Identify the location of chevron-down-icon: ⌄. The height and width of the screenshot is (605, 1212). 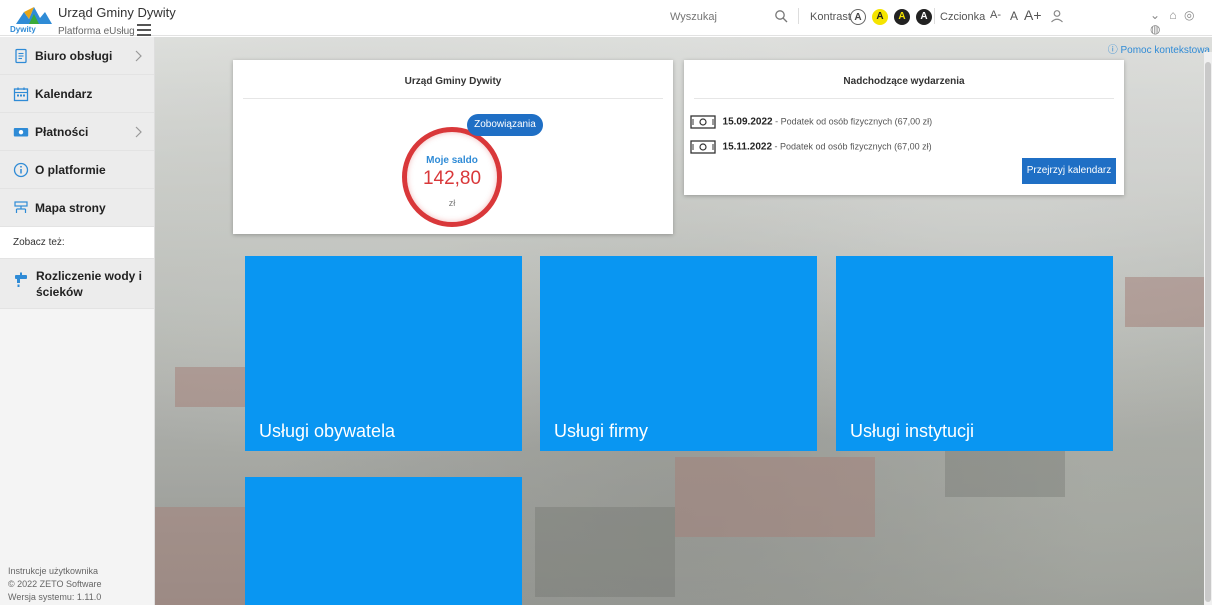
(1155, 15).